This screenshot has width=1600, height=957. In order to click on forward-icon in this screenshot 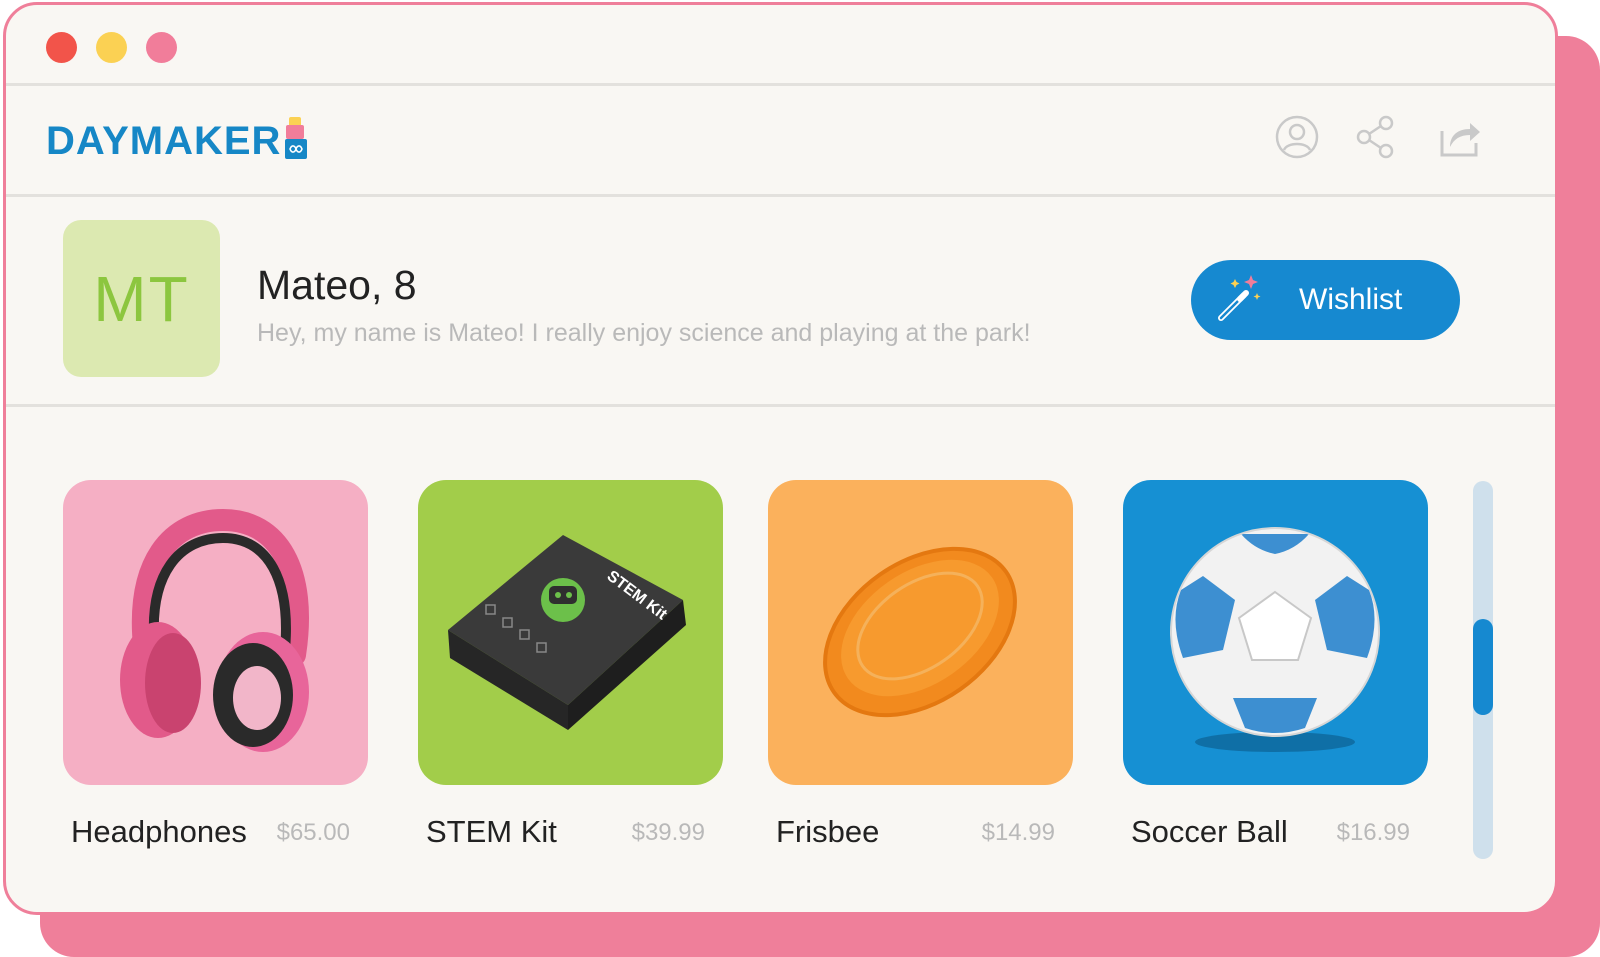, I will do `click(1460, 137)`.